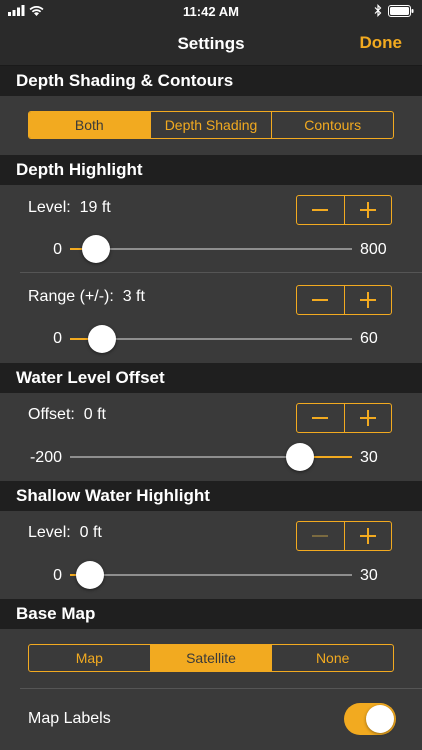  Describe the element at coordinates (401, 10) in the screenshot. I see `battery-icon` at that location.